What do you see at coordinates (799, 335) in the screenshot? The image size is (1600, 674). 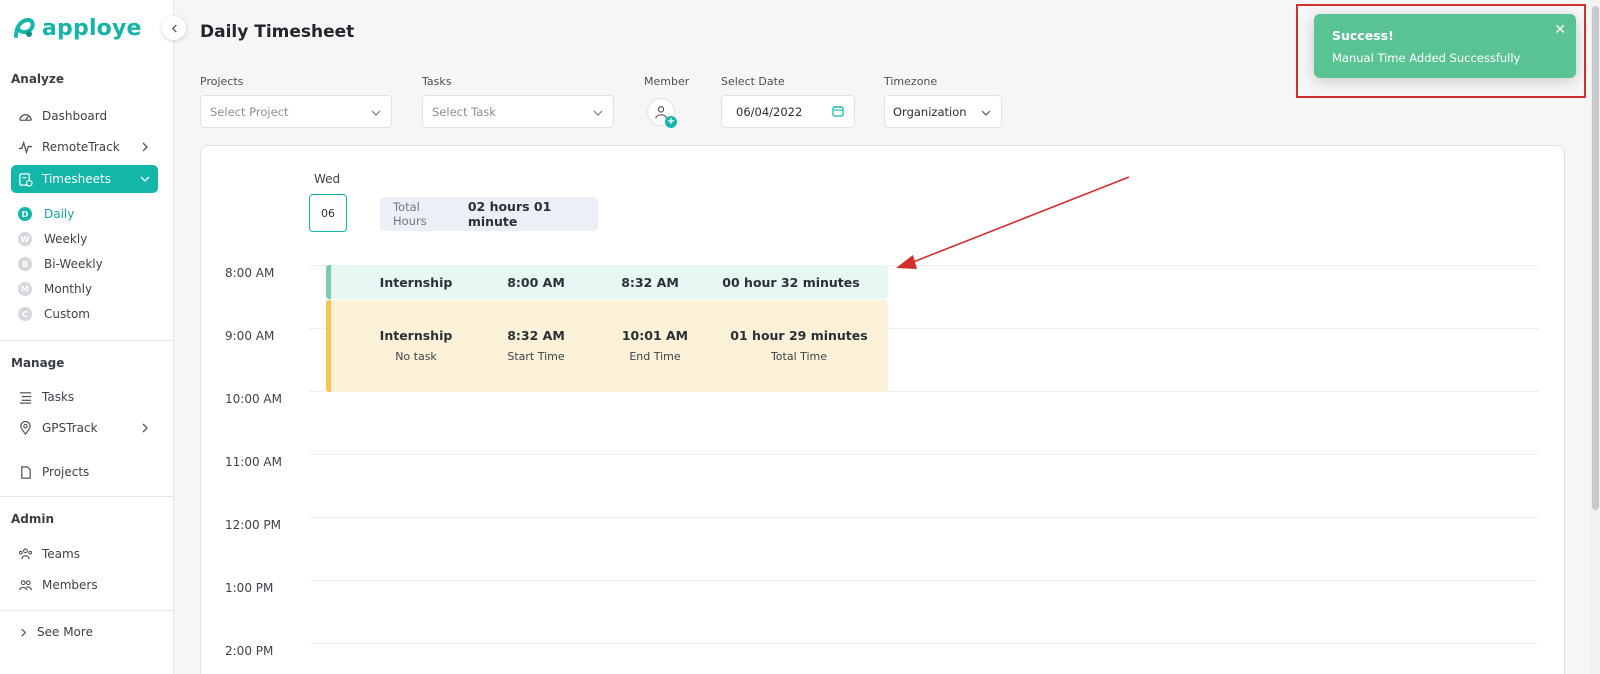 I see `entry-total-time: 01 hour 29 minutes` at bounding box center [799, 335].